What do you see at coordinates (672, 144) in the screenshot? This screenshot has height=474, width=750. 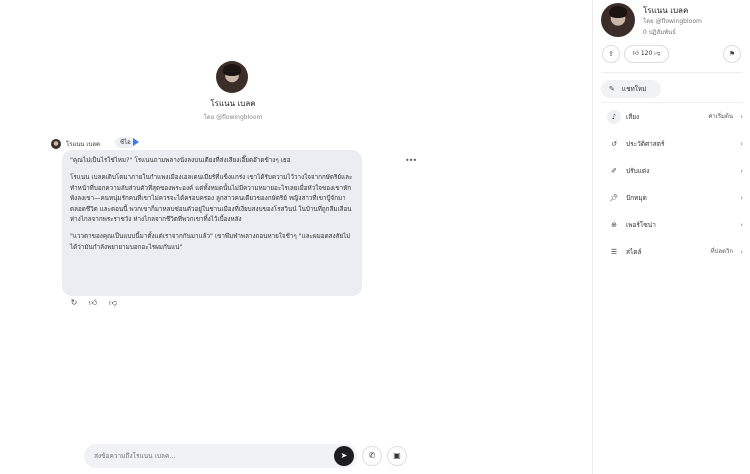 I see `sidebar-item-history: ↺ ประวัติศาสตร์ ›` at bounding box center [672, 144].